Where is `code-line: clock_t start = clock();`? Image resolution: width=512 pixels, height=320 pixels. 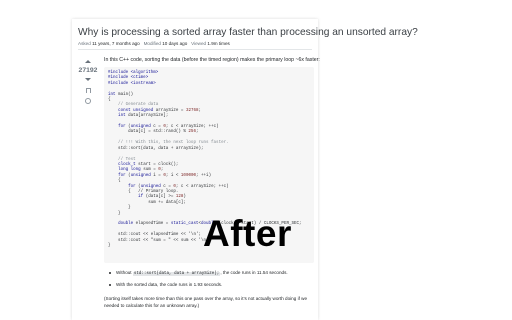
code-line: clock_t start = clock(); is located at coordinates (148, 164).